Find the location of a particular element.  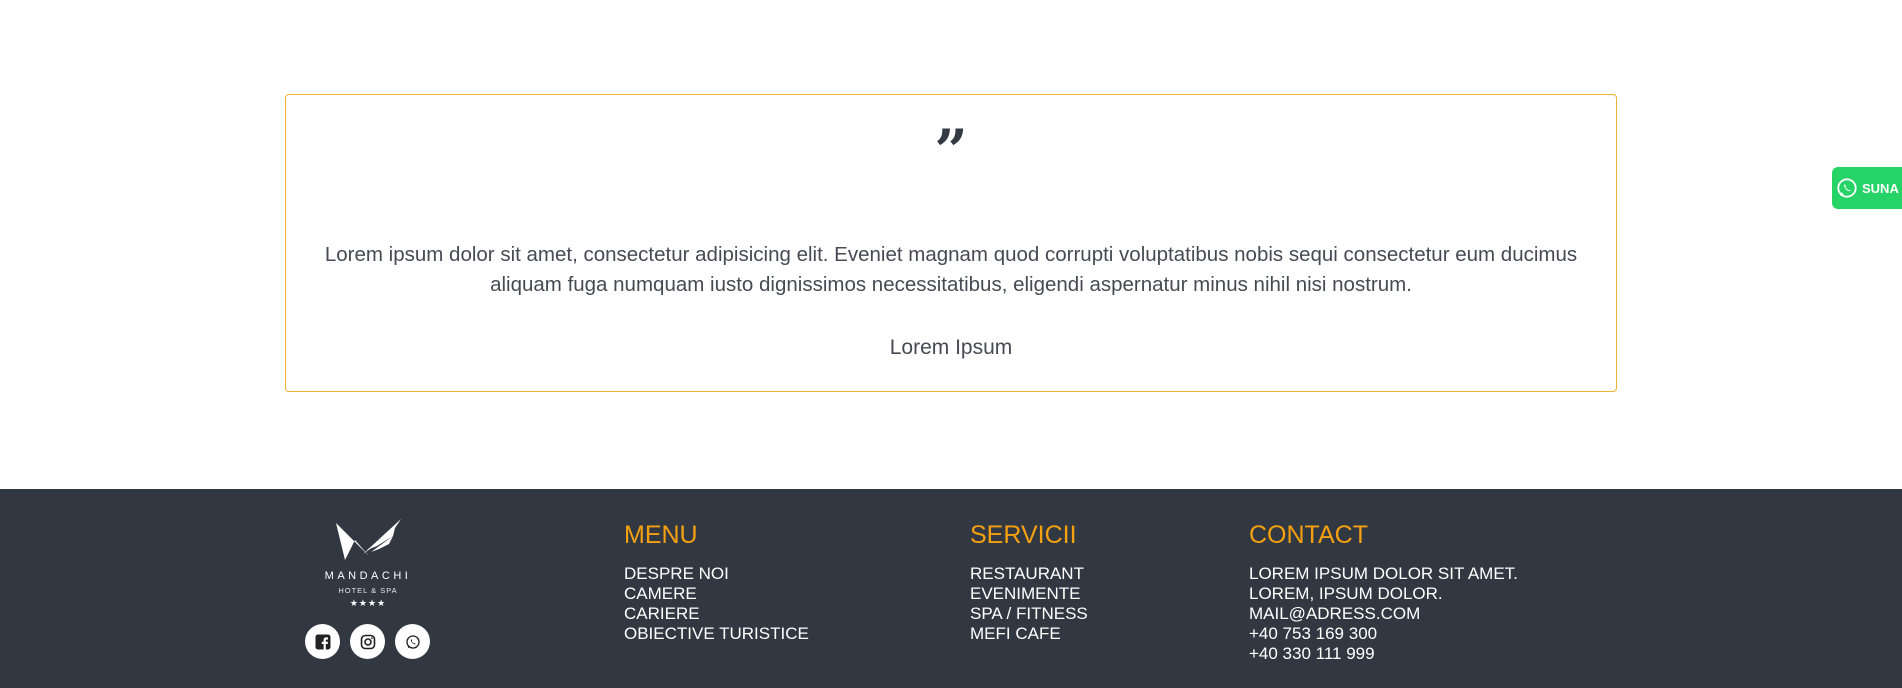

facebook-link is located at coordinates (322, 641).